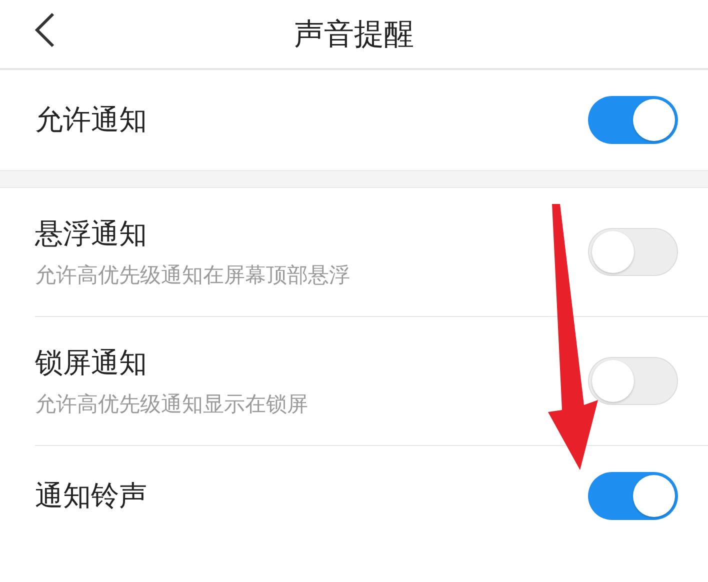  I want to click on setting-label: 允许通知, so click(91, 120).